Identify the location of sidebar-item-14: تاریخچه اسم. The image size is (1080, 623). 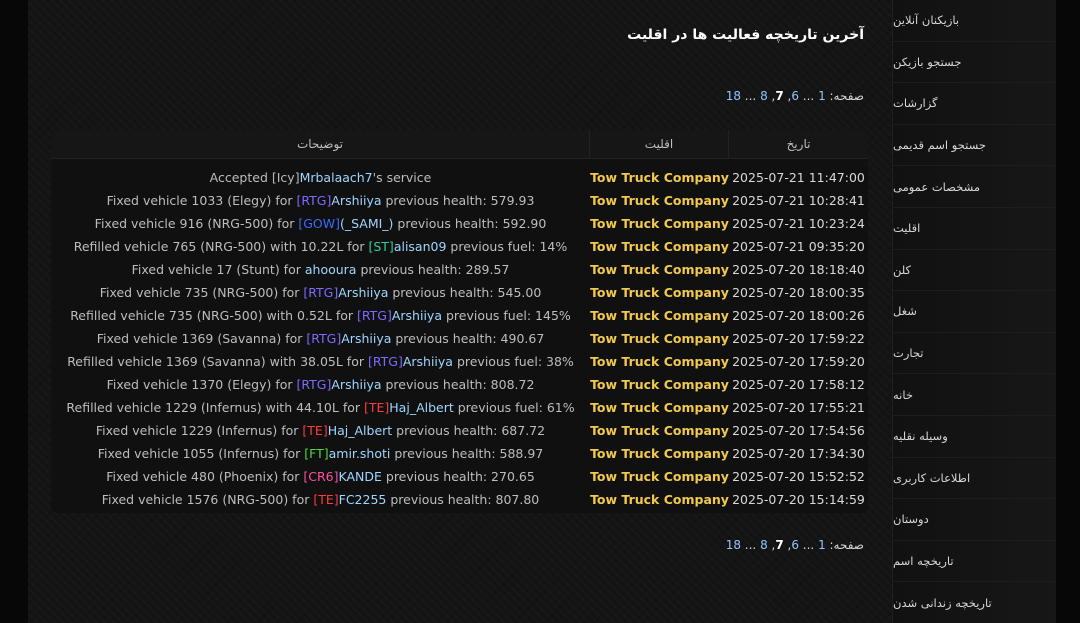
(974, 561).